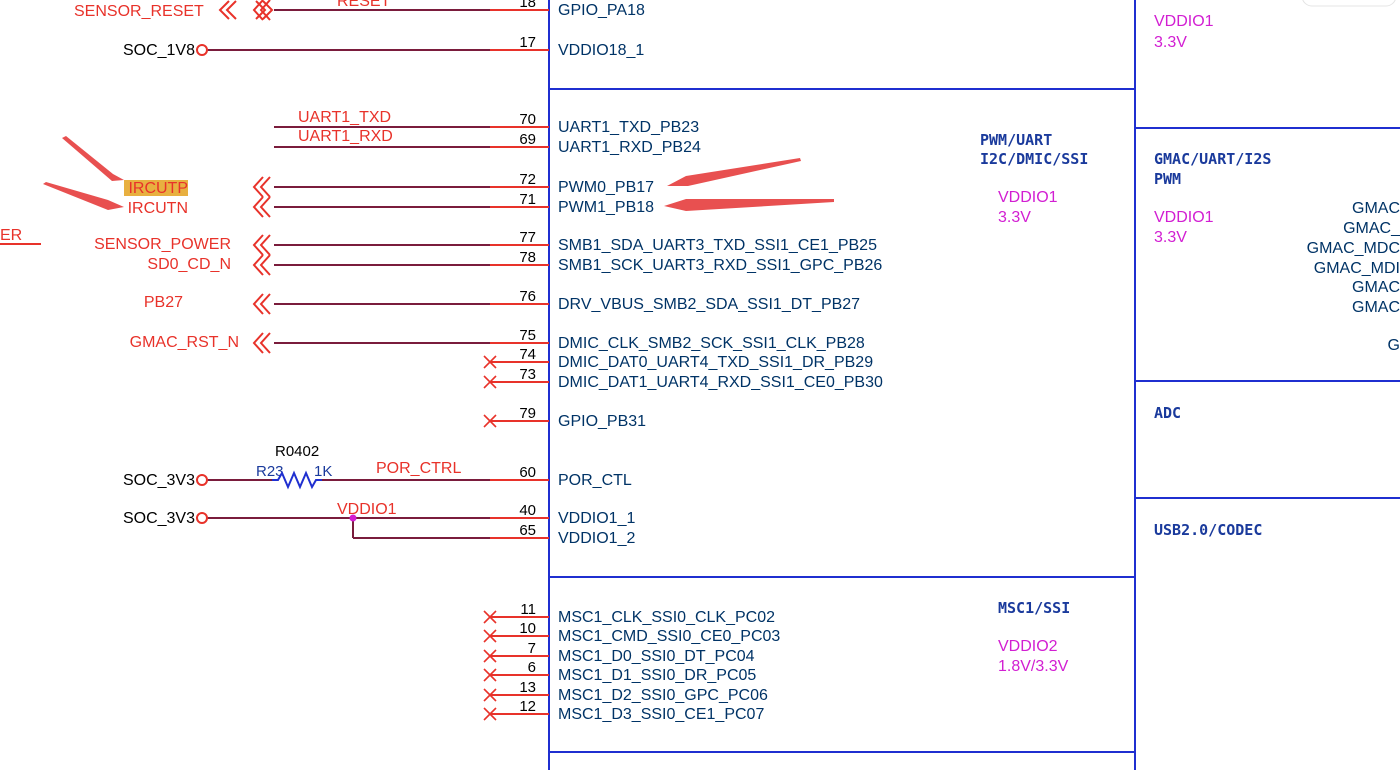 The height and width of the screenshot is (770, 1400). Describe the element at coordinates (323, 471) in the screenshot. I see `resistor-value: 1K` at that location.